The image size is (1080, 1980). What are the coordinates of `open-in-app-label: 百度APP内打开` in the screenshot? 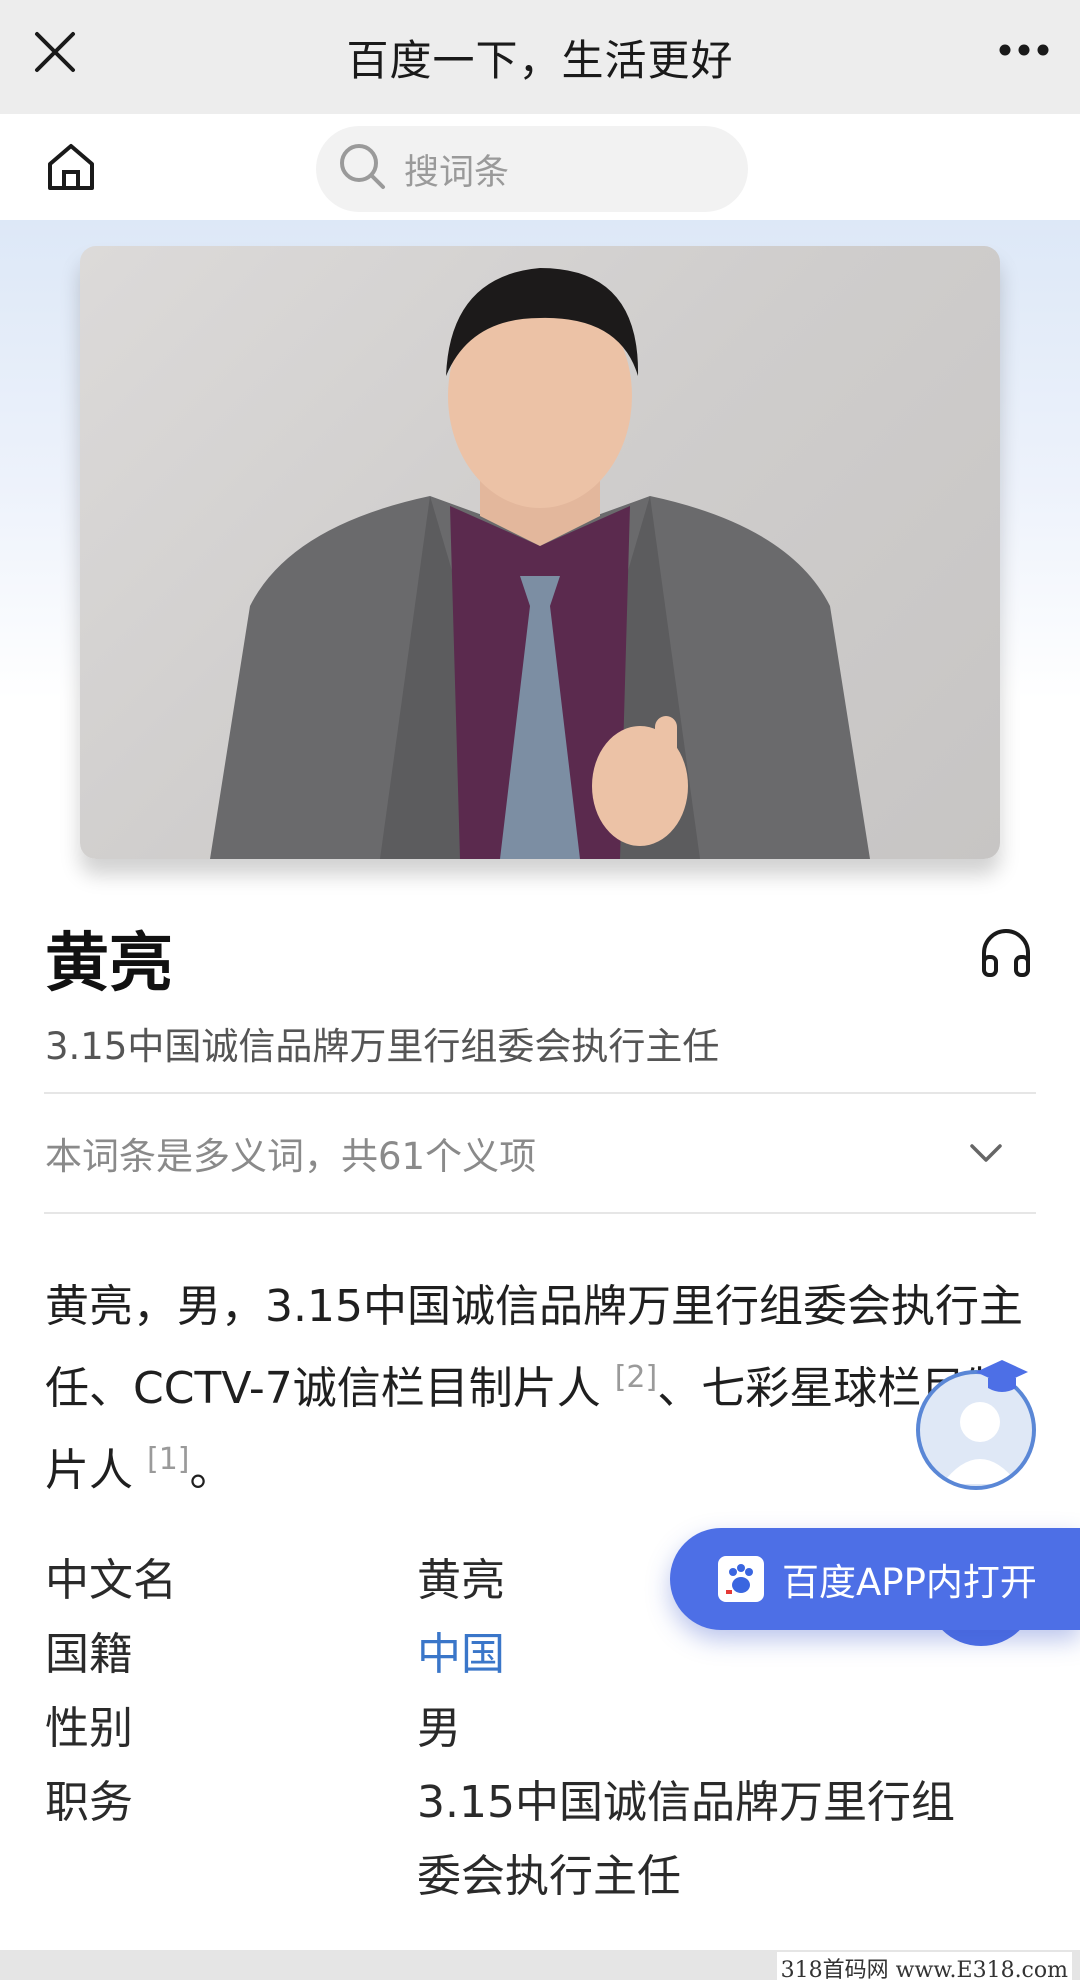 It's located at (909, 1582).